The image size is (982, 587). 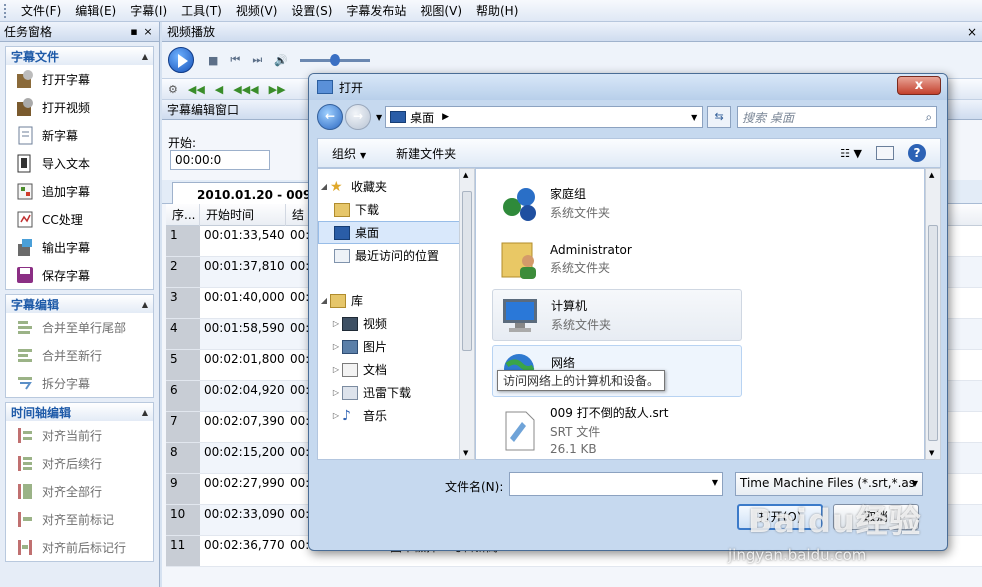 I want to click on task-pane-close-icon: ×, so click(x=148, y=31).